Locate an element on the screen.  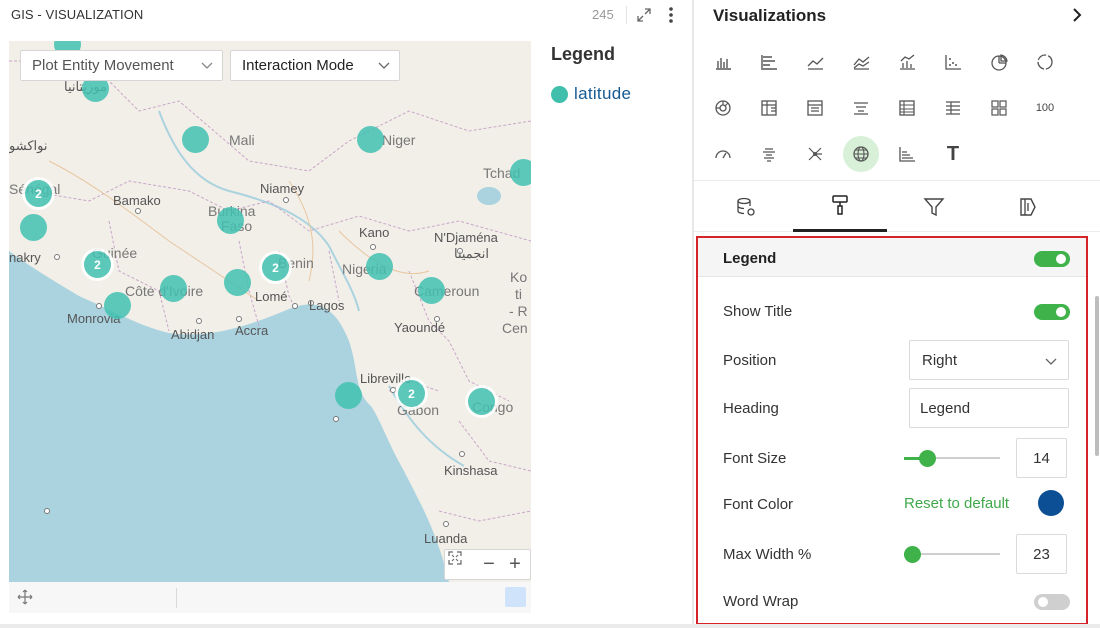
dropdown-label: Plot Entity Movement is located at coordinates (103, 65).